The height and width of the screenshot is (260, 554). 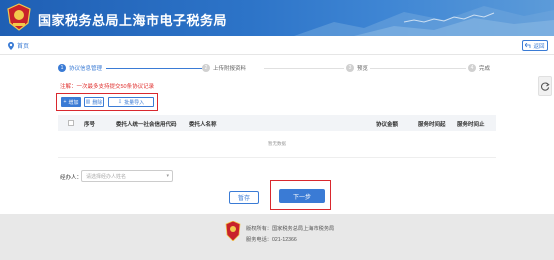 What do you see at coordinates (230, 69) in the screenshot?
I see `step-label: 上传附报资料` at bounding box center [230, 69].